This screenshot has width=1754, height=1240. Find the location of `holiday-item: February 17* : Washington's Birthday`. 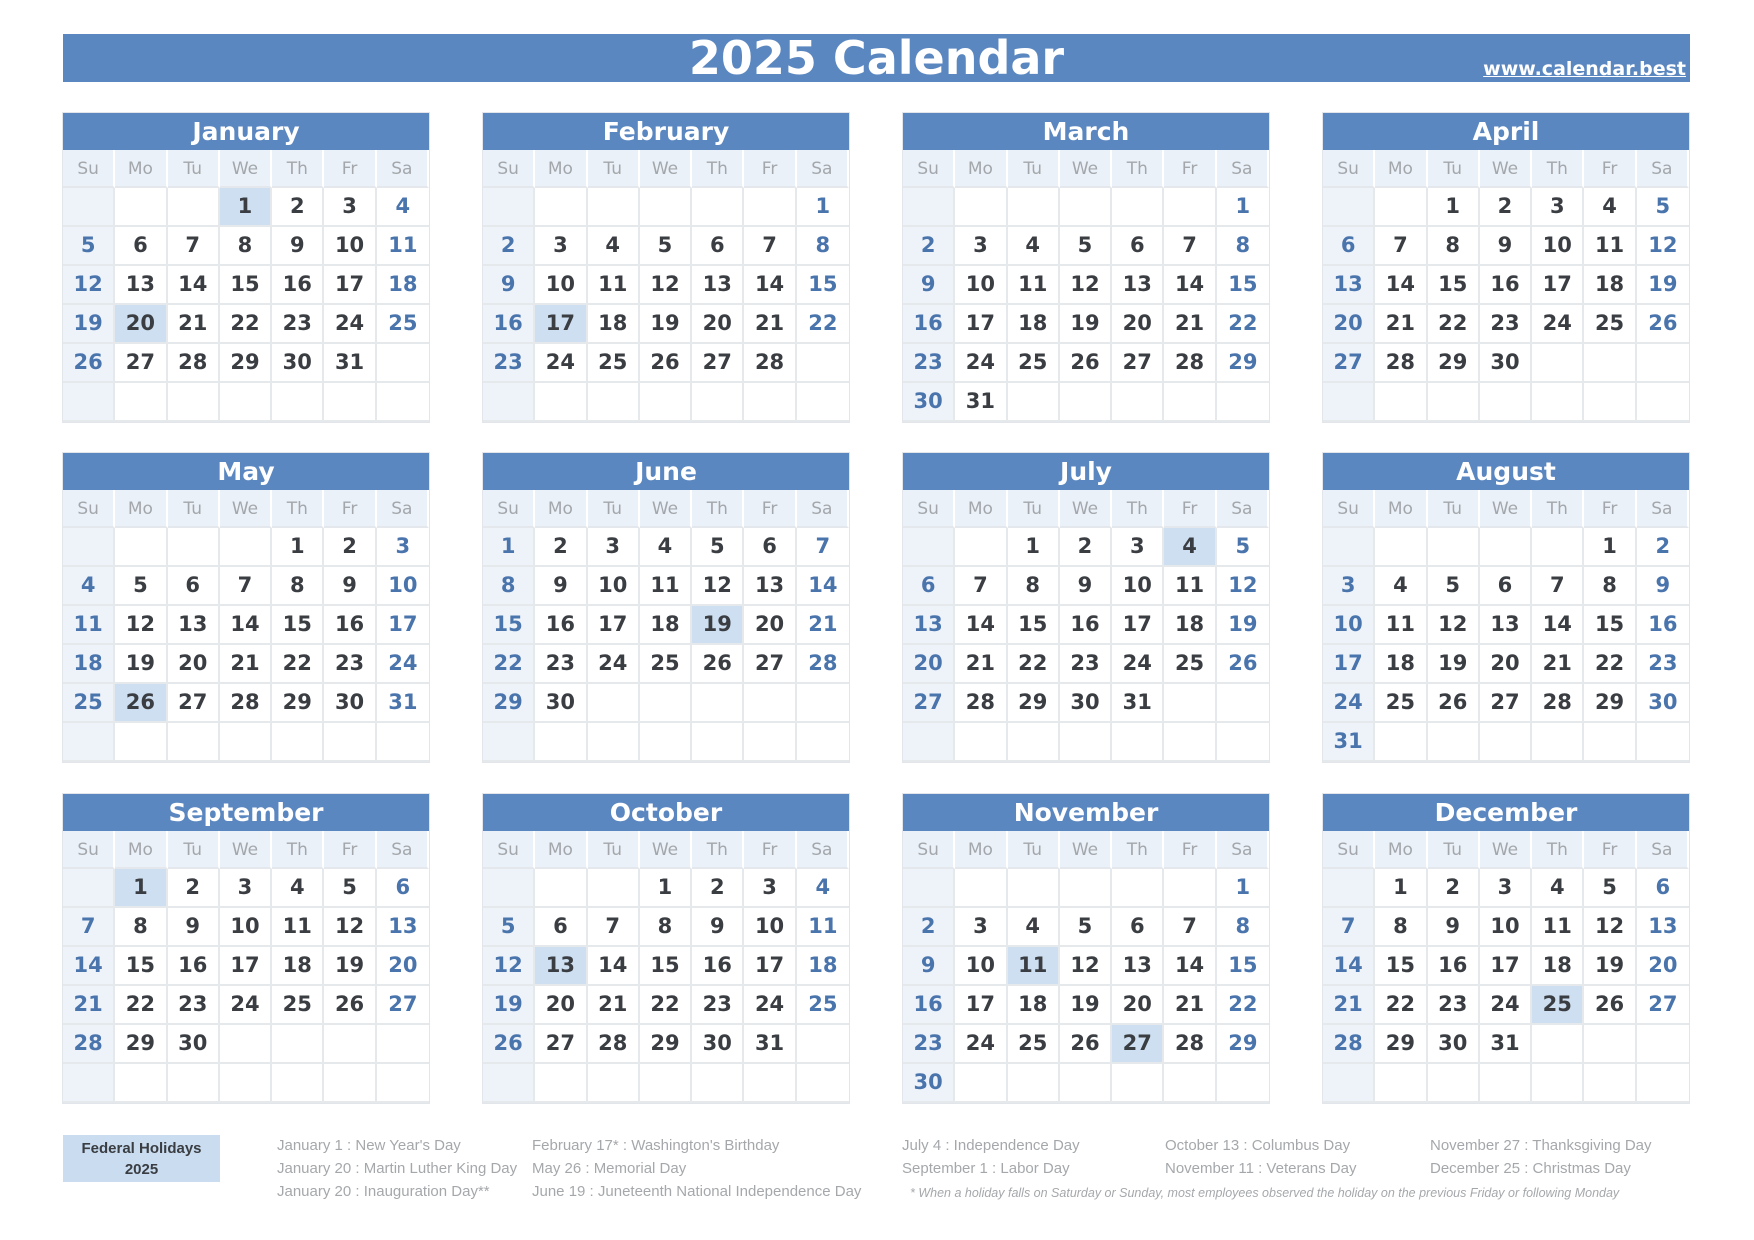

holiday-item: February 17* : Washington's Birthday is located at coordinates (656, 1145).